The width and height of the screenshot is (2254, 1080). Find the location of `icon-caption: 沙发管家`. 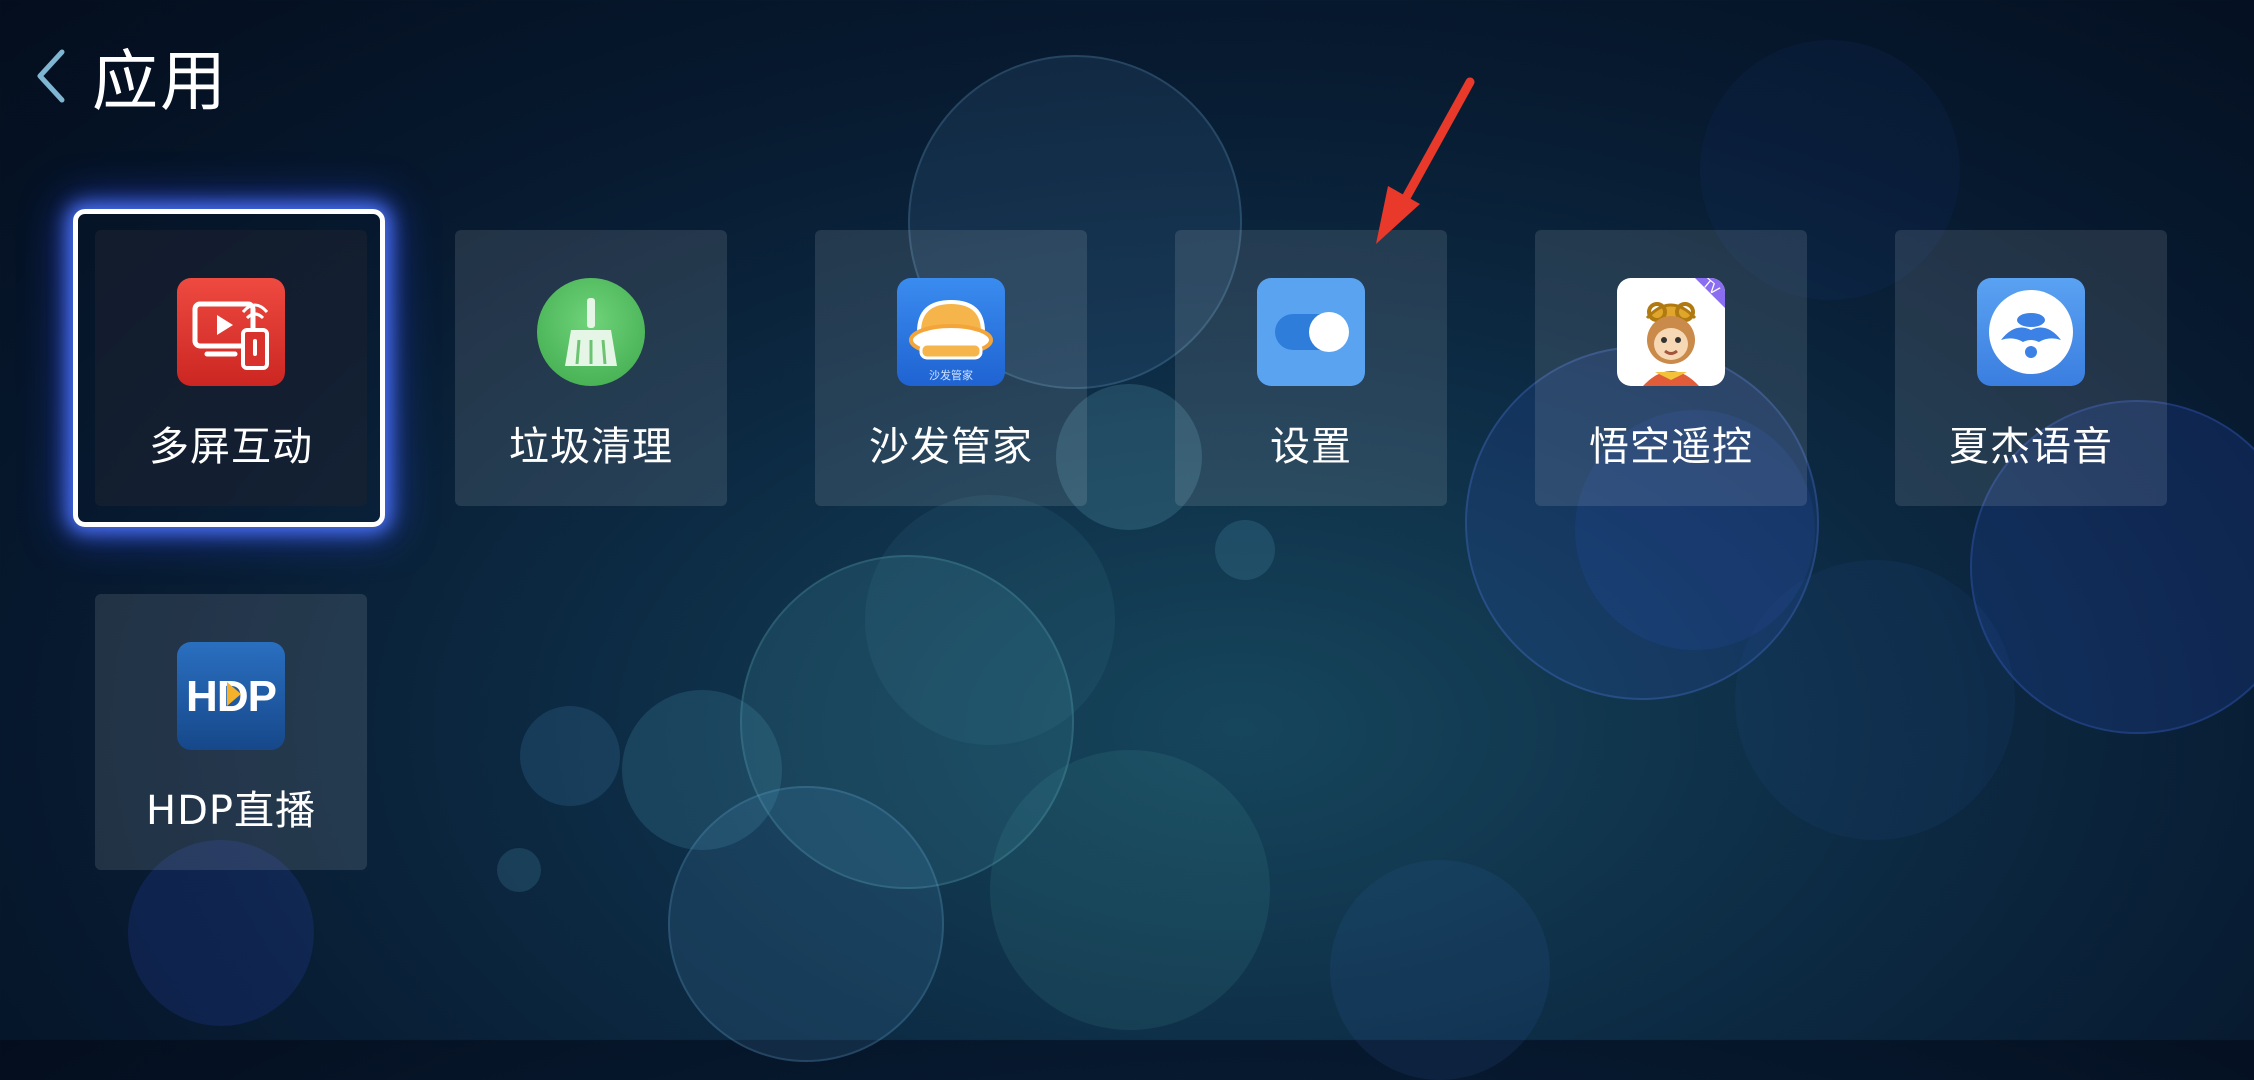

icon-caption: 沙发管家 is located at coordinates (951, 375).